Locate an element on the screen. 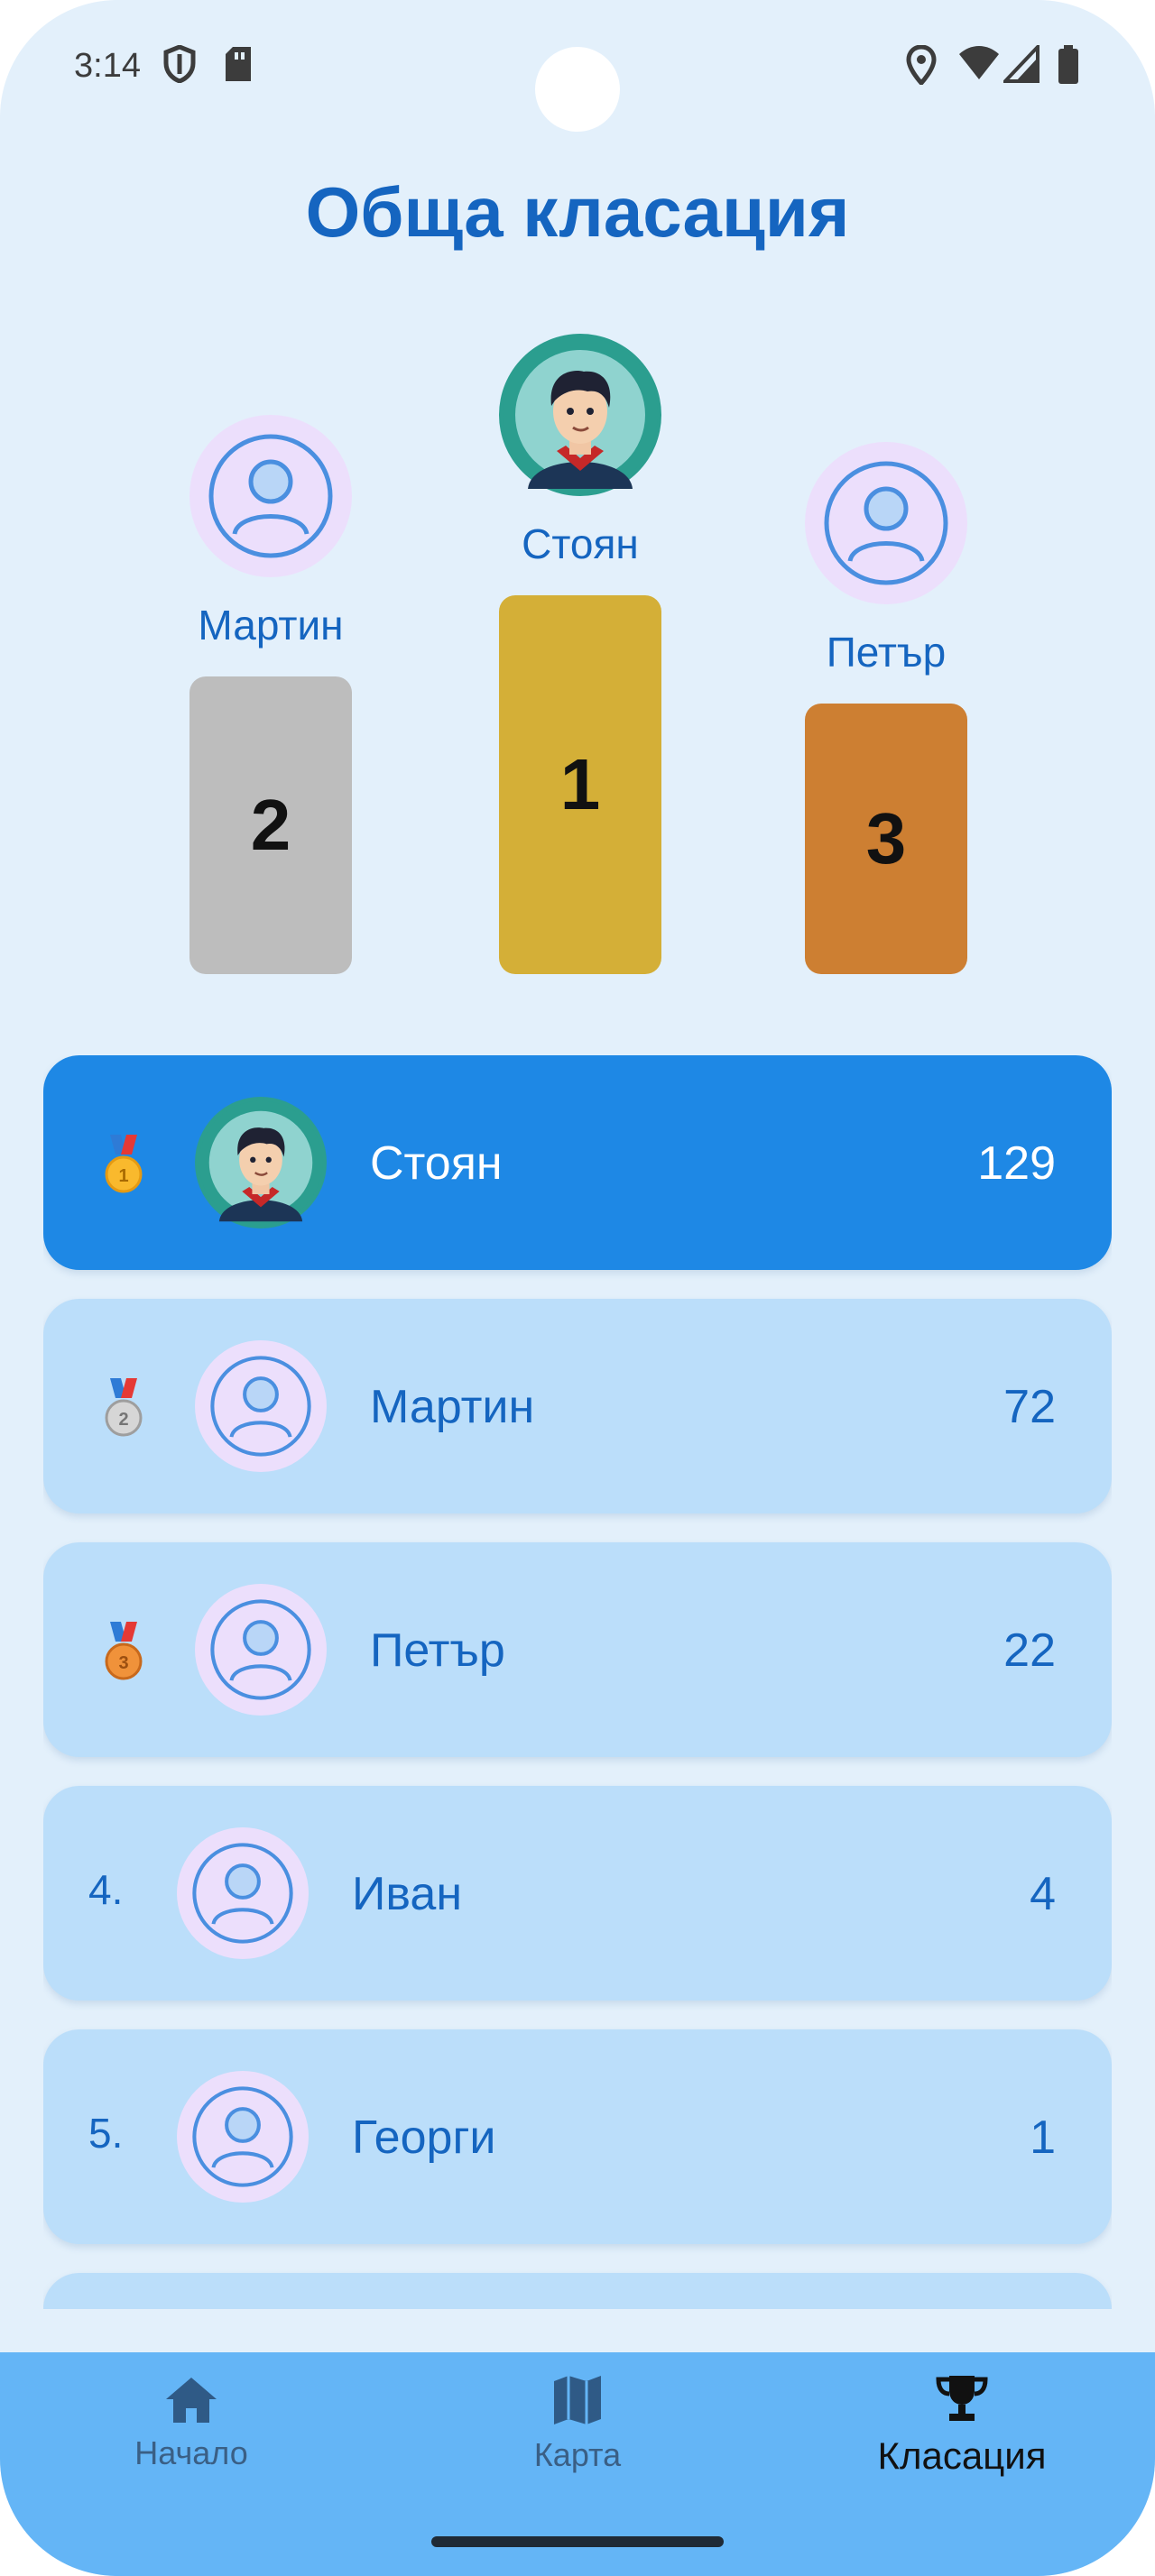  svg-text: 3 is located at coordinates (123, 1663).